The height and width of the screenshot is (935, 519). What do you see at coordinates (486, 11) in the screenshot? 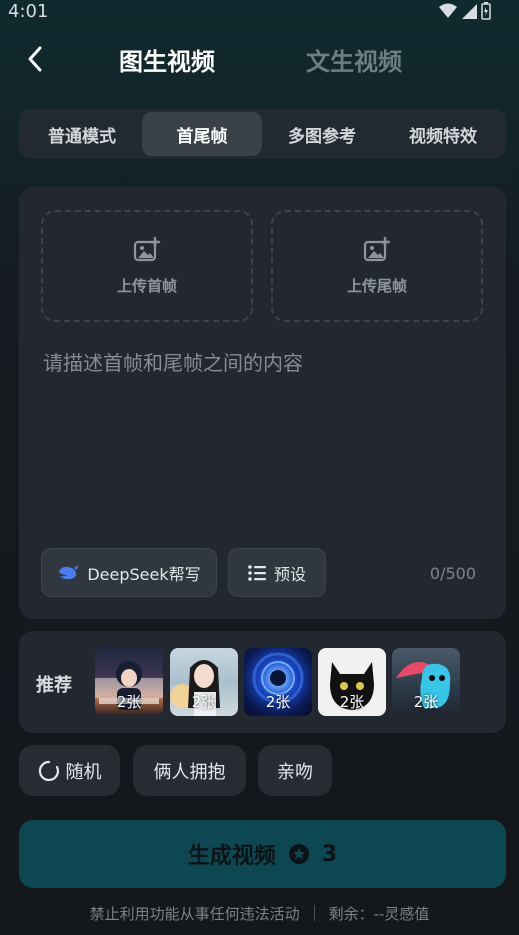
I see `battery-icon` at bounding box center [486, 11].